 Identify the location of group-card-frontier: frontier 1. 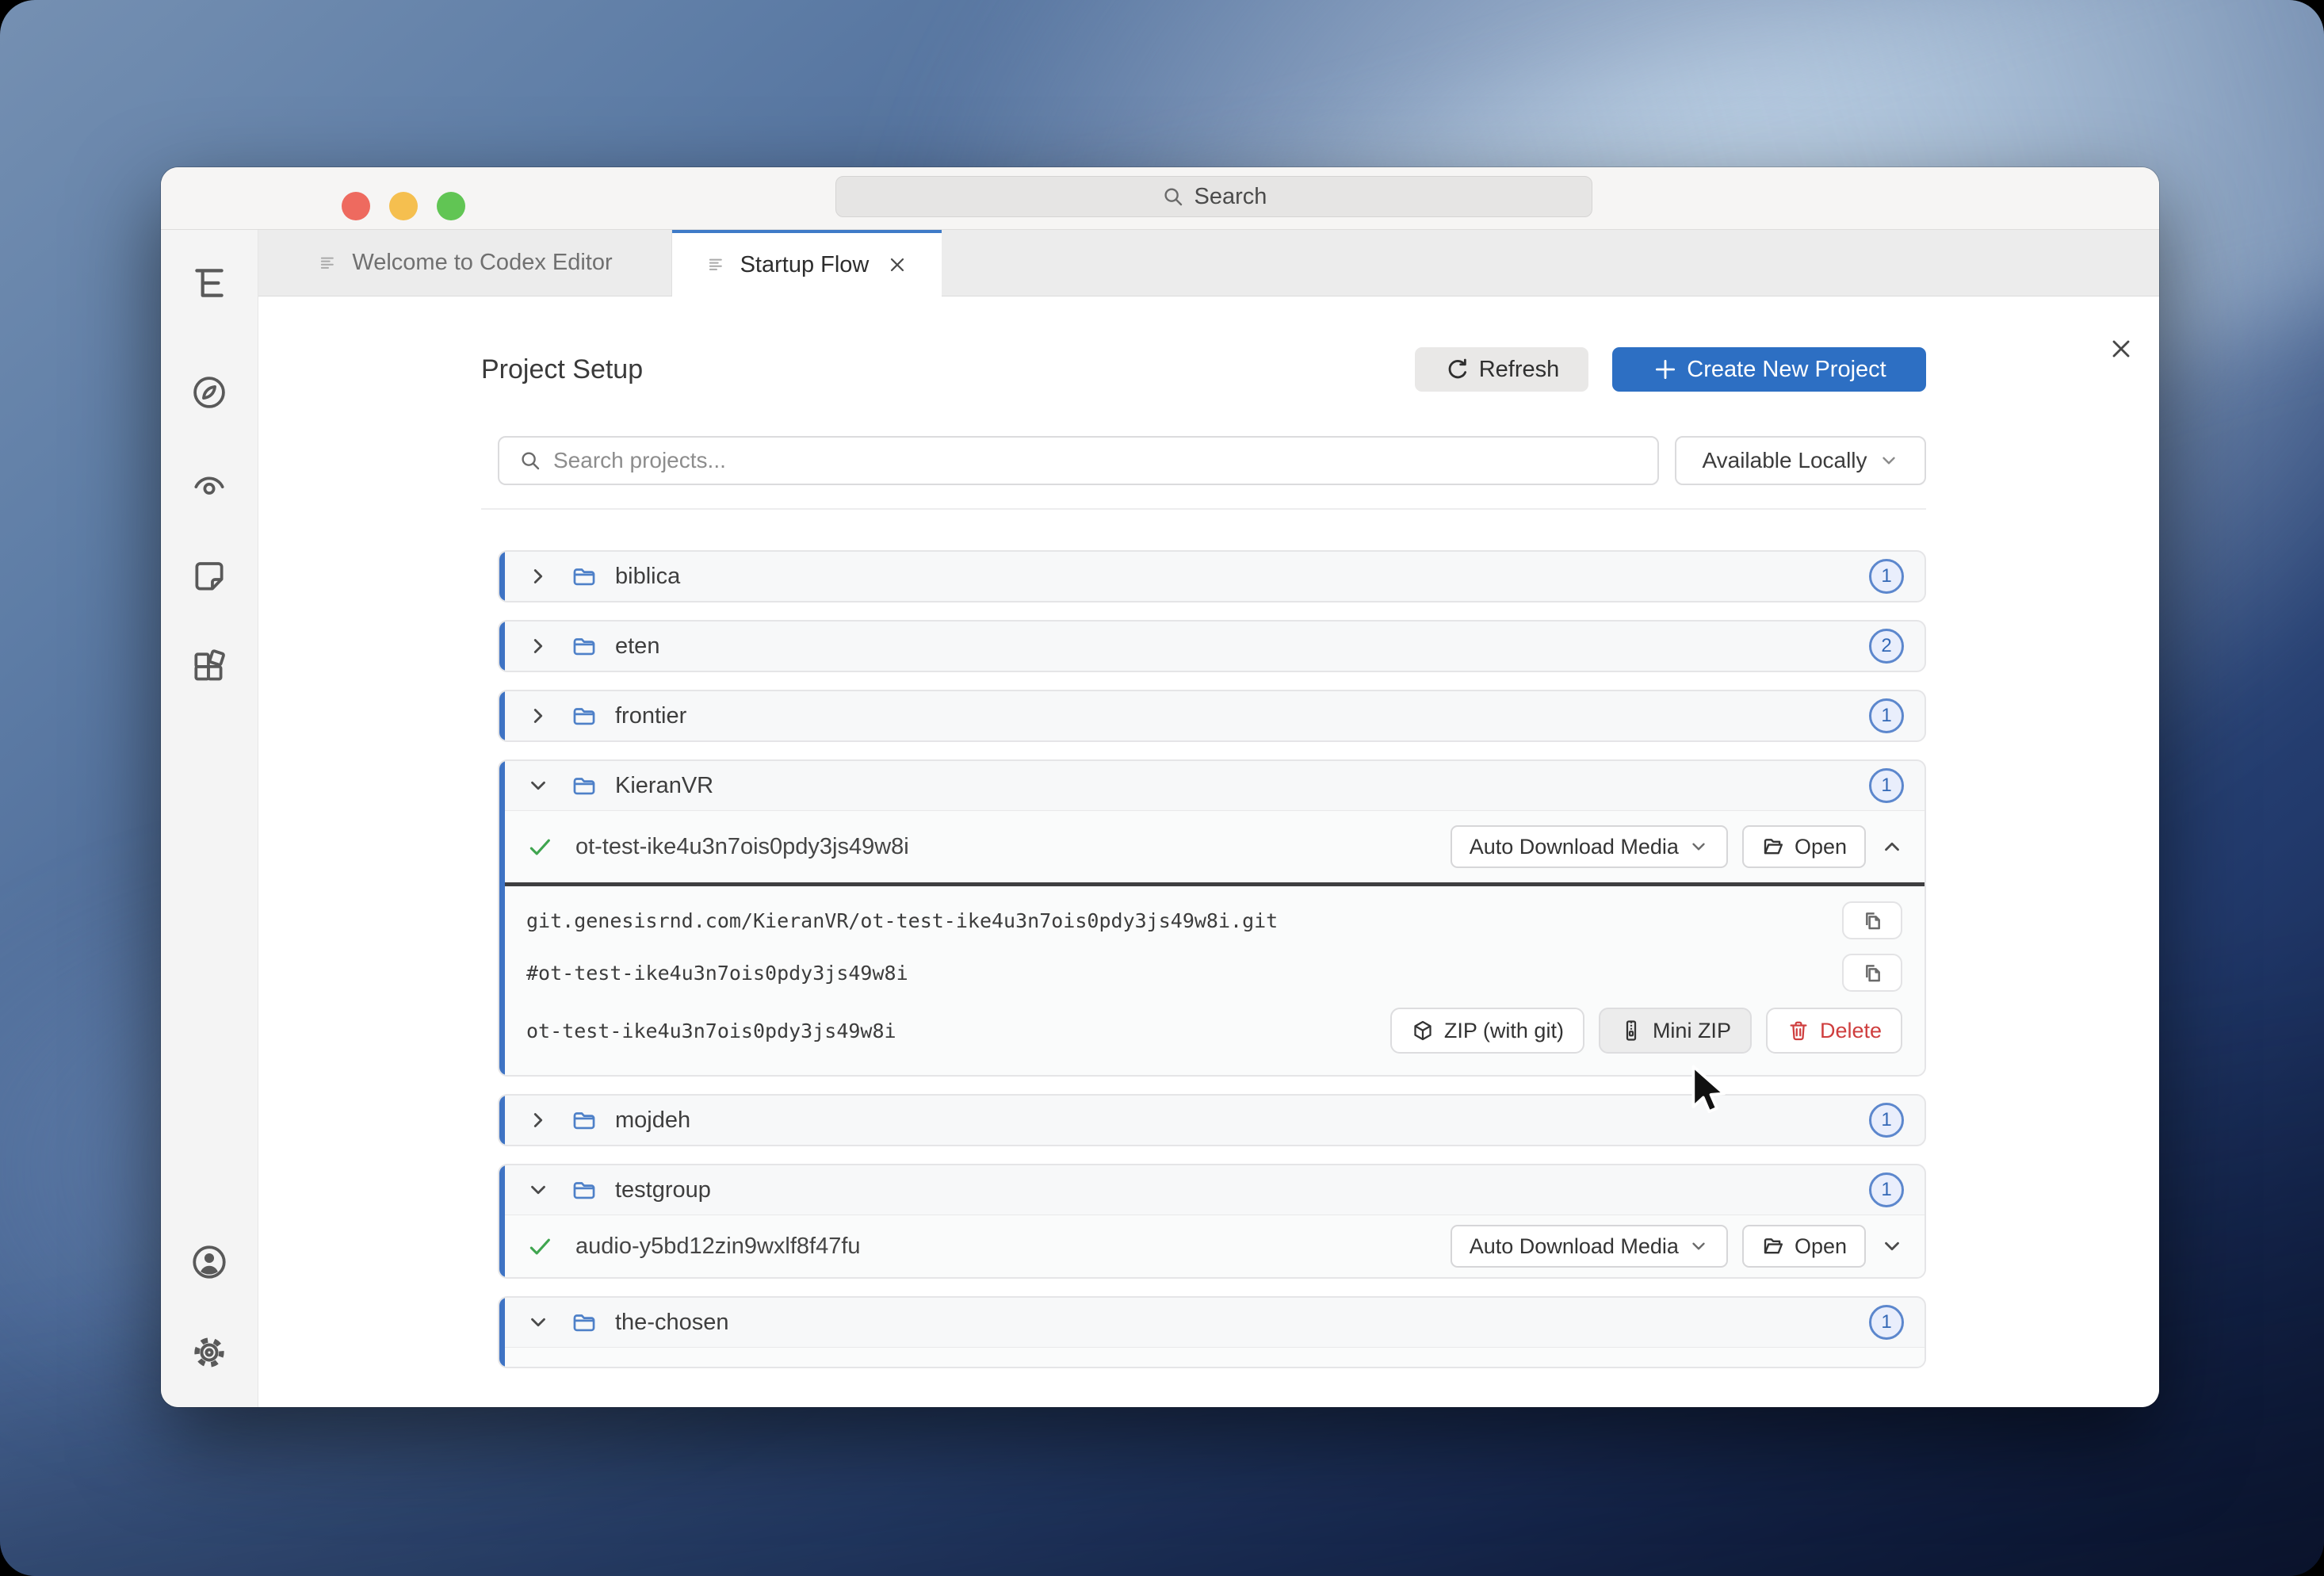
(1212, 716).